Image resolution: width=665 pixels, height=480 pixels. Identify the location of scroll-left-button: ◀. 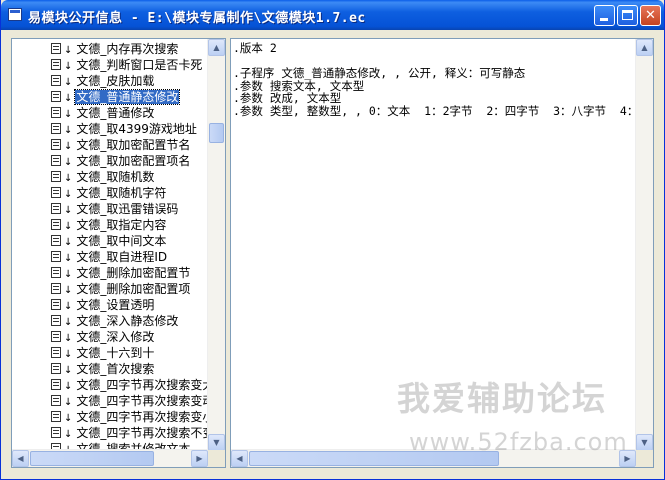
(20, 458).